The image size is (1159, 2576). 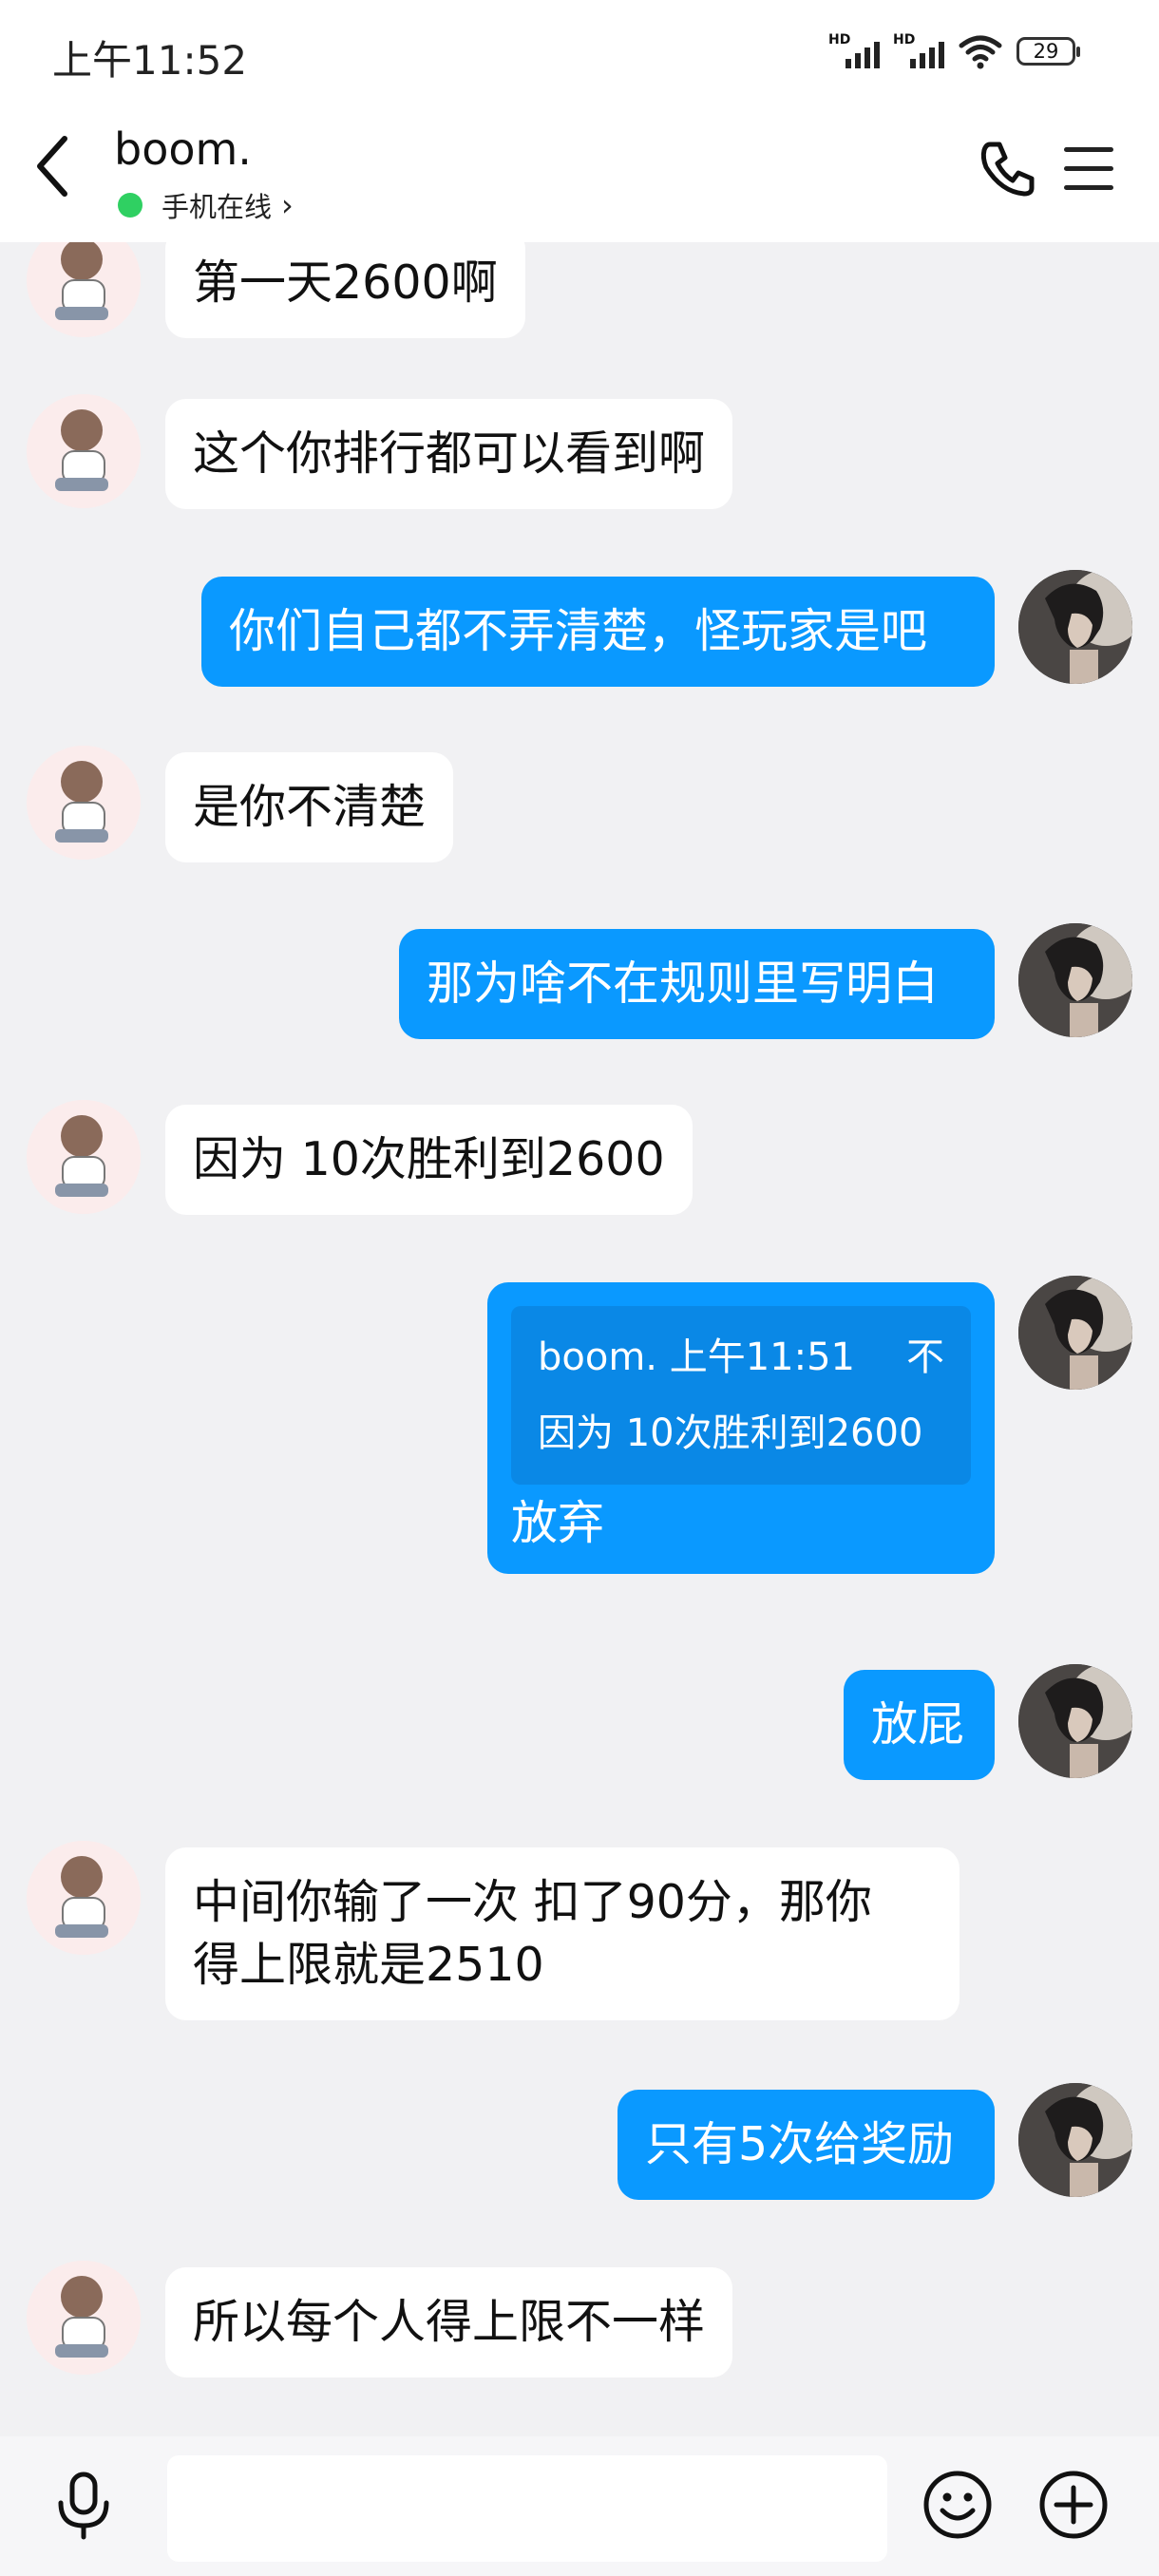 I want to click on message-bubble-self-reply: boom. 上午11:51 不 因为 10次胜利到2600 放弃, so click(x=741, y=1428).